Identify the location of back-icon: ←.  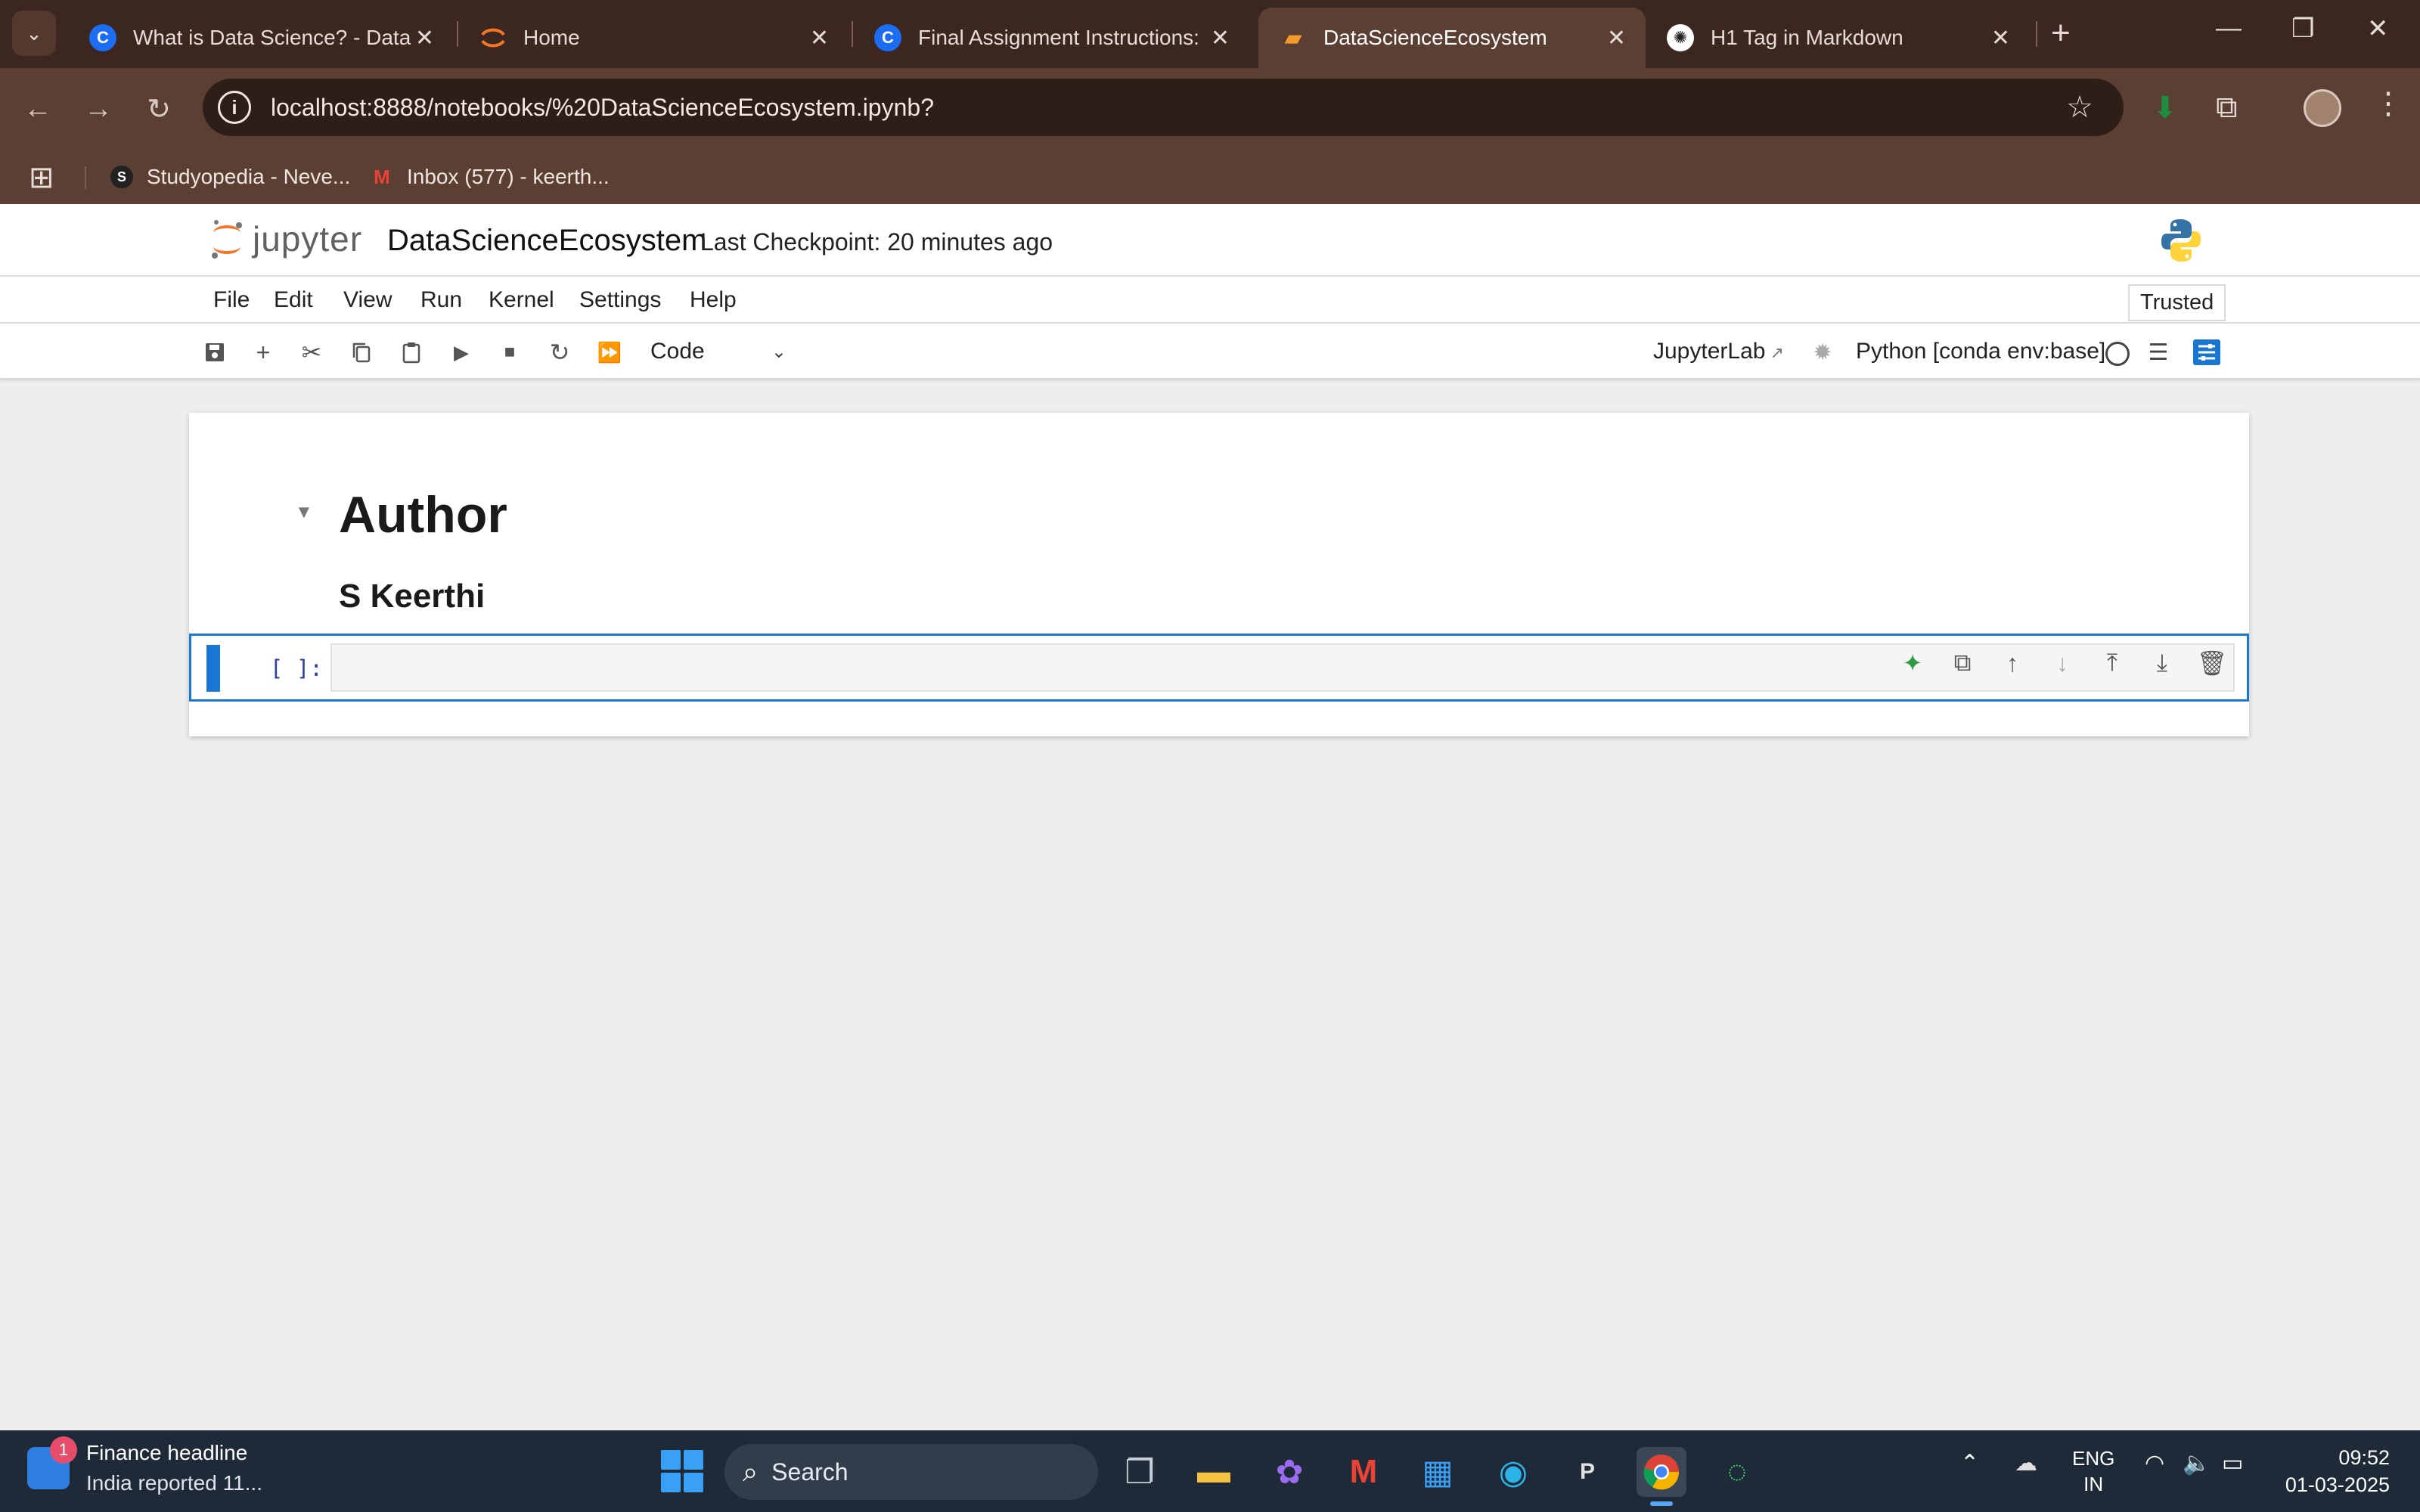
(37, 109).